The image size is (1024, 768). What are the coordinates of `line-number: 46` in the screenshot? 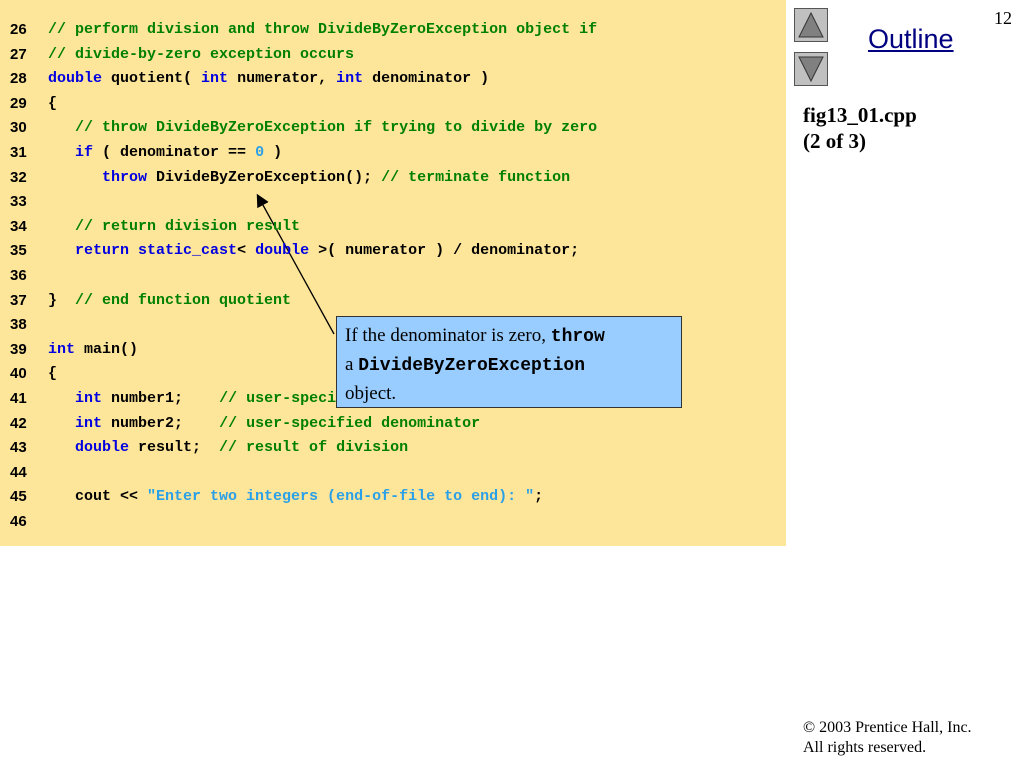 It's located at (18, 521).